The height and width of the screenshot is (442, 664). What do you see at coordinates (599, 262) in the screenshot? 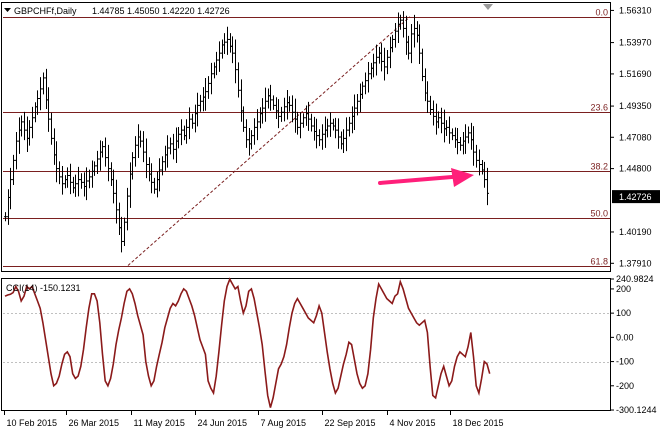
I see `fib-level-label: 61.8` at bounding box center [599, 262].